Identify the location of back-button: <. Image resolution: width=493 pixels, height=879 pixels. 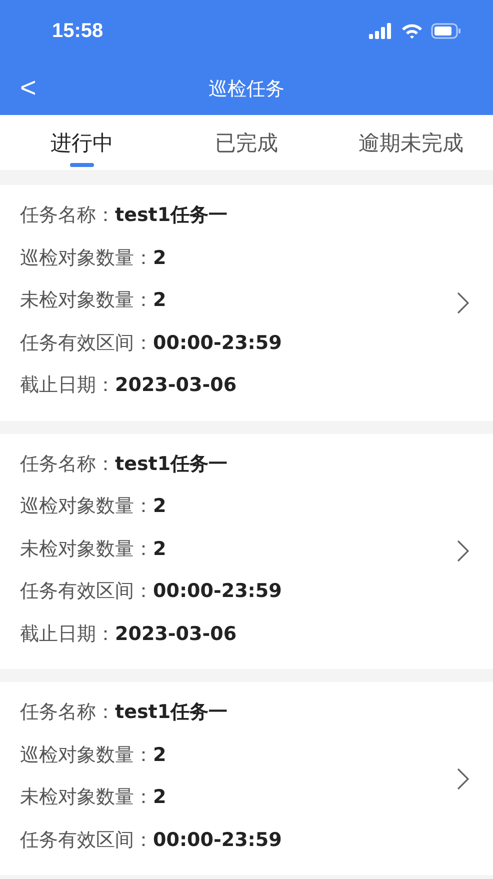
(28, 88).